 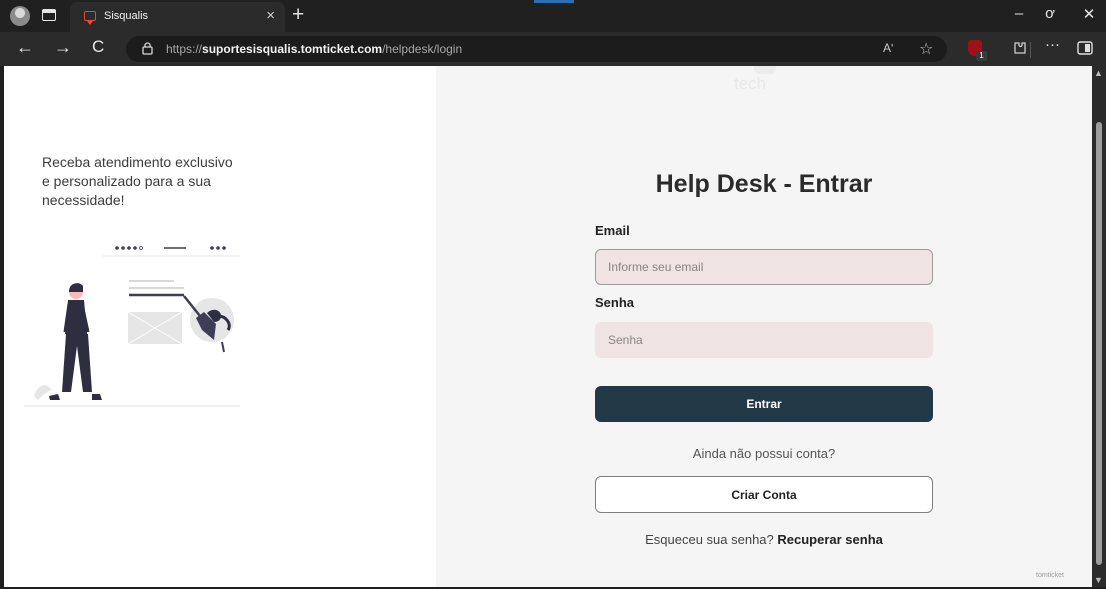 I want to click on sidebar-toggle-icon, so click(x=1085, y=48).